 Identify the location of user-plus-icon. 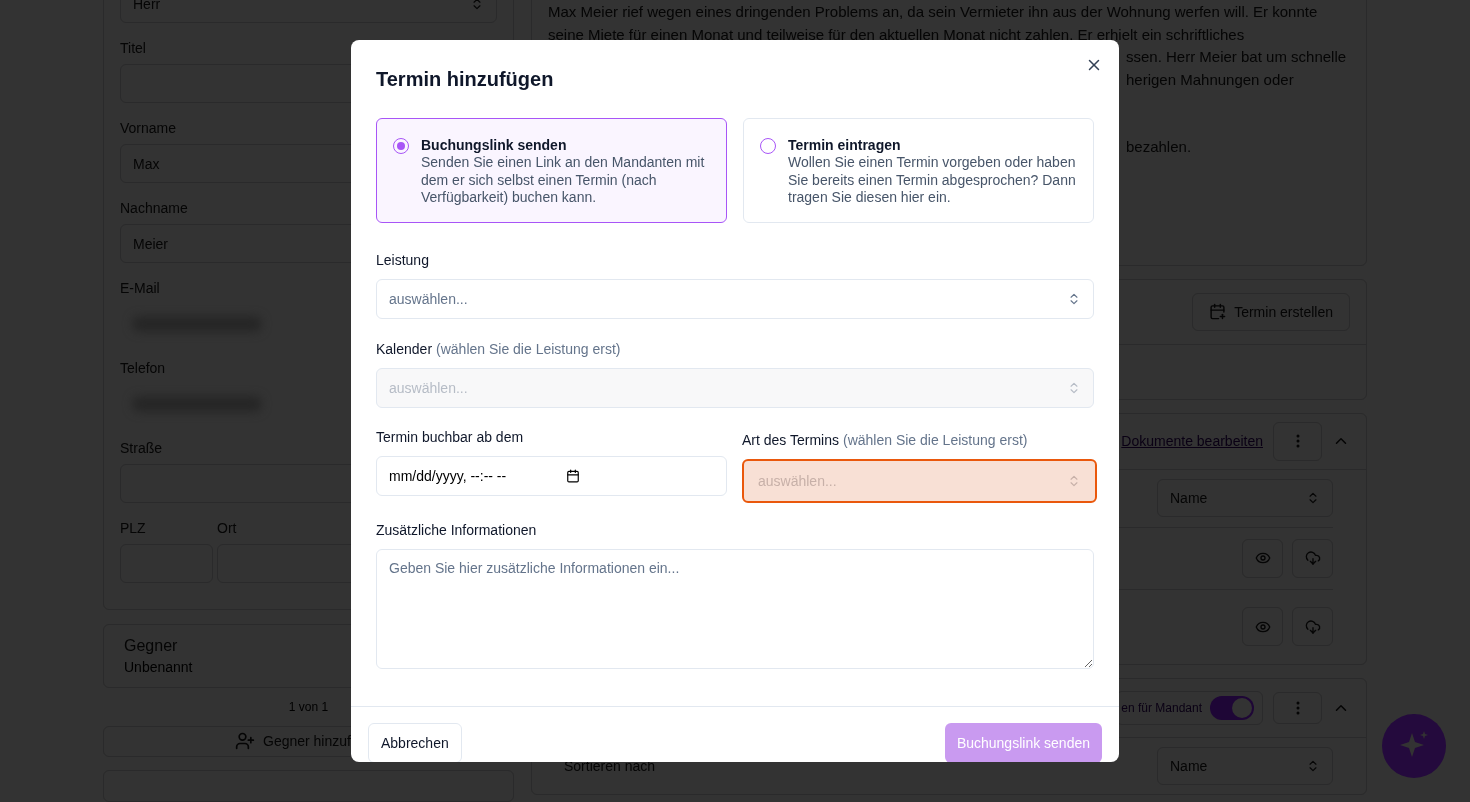
(245, 741).